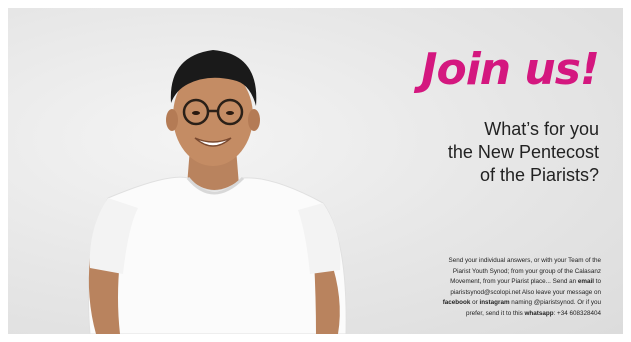 This screenshot has width=631, height=342. I want to click on facebook-label: facebook, so click(456, 303).